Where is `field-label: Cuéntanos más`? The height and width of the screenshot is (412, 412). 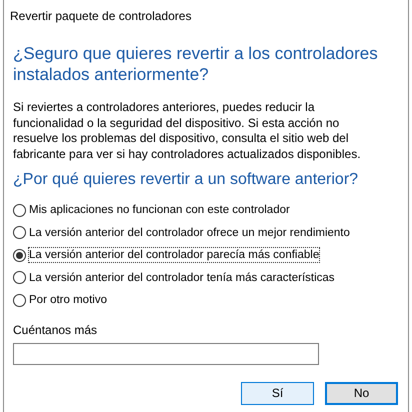
field-label: Cuéntanos más is located at coordinates (55, 330).